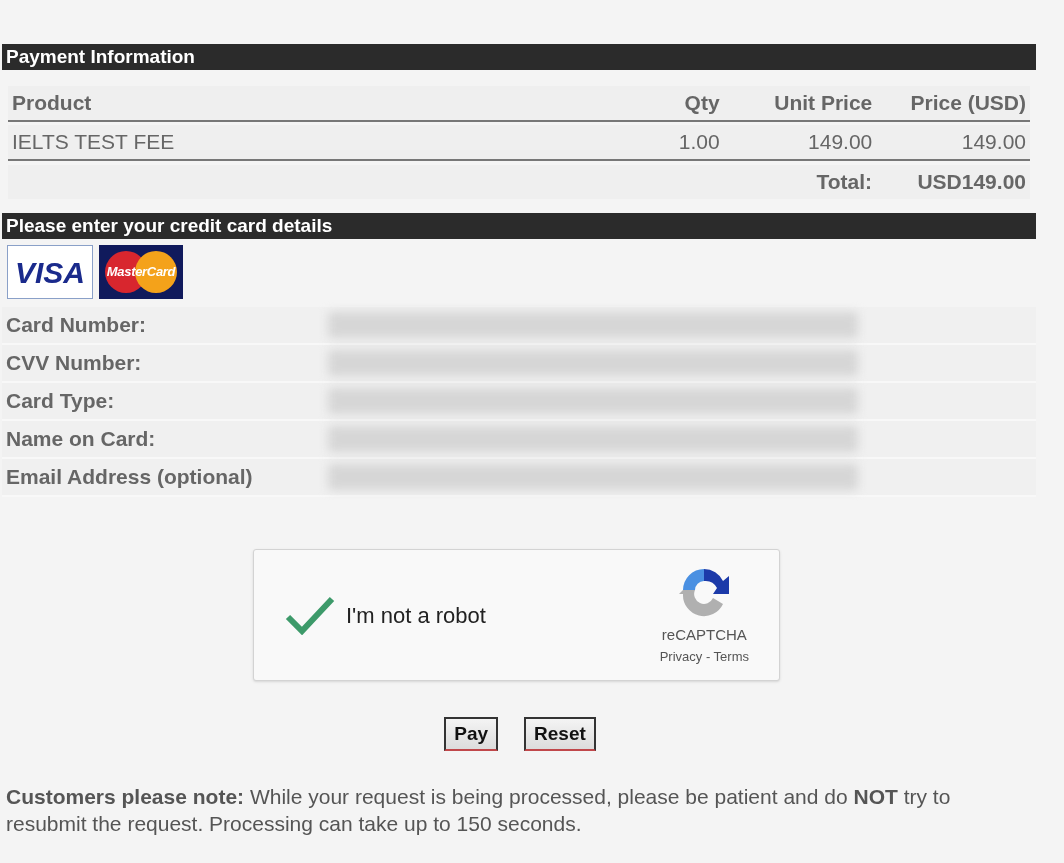 The image size is (1064, 863). What do you see at coordinates (310, 615) in the screenshot?
I see `checkmark-icon` at bounding box center [310, 615].